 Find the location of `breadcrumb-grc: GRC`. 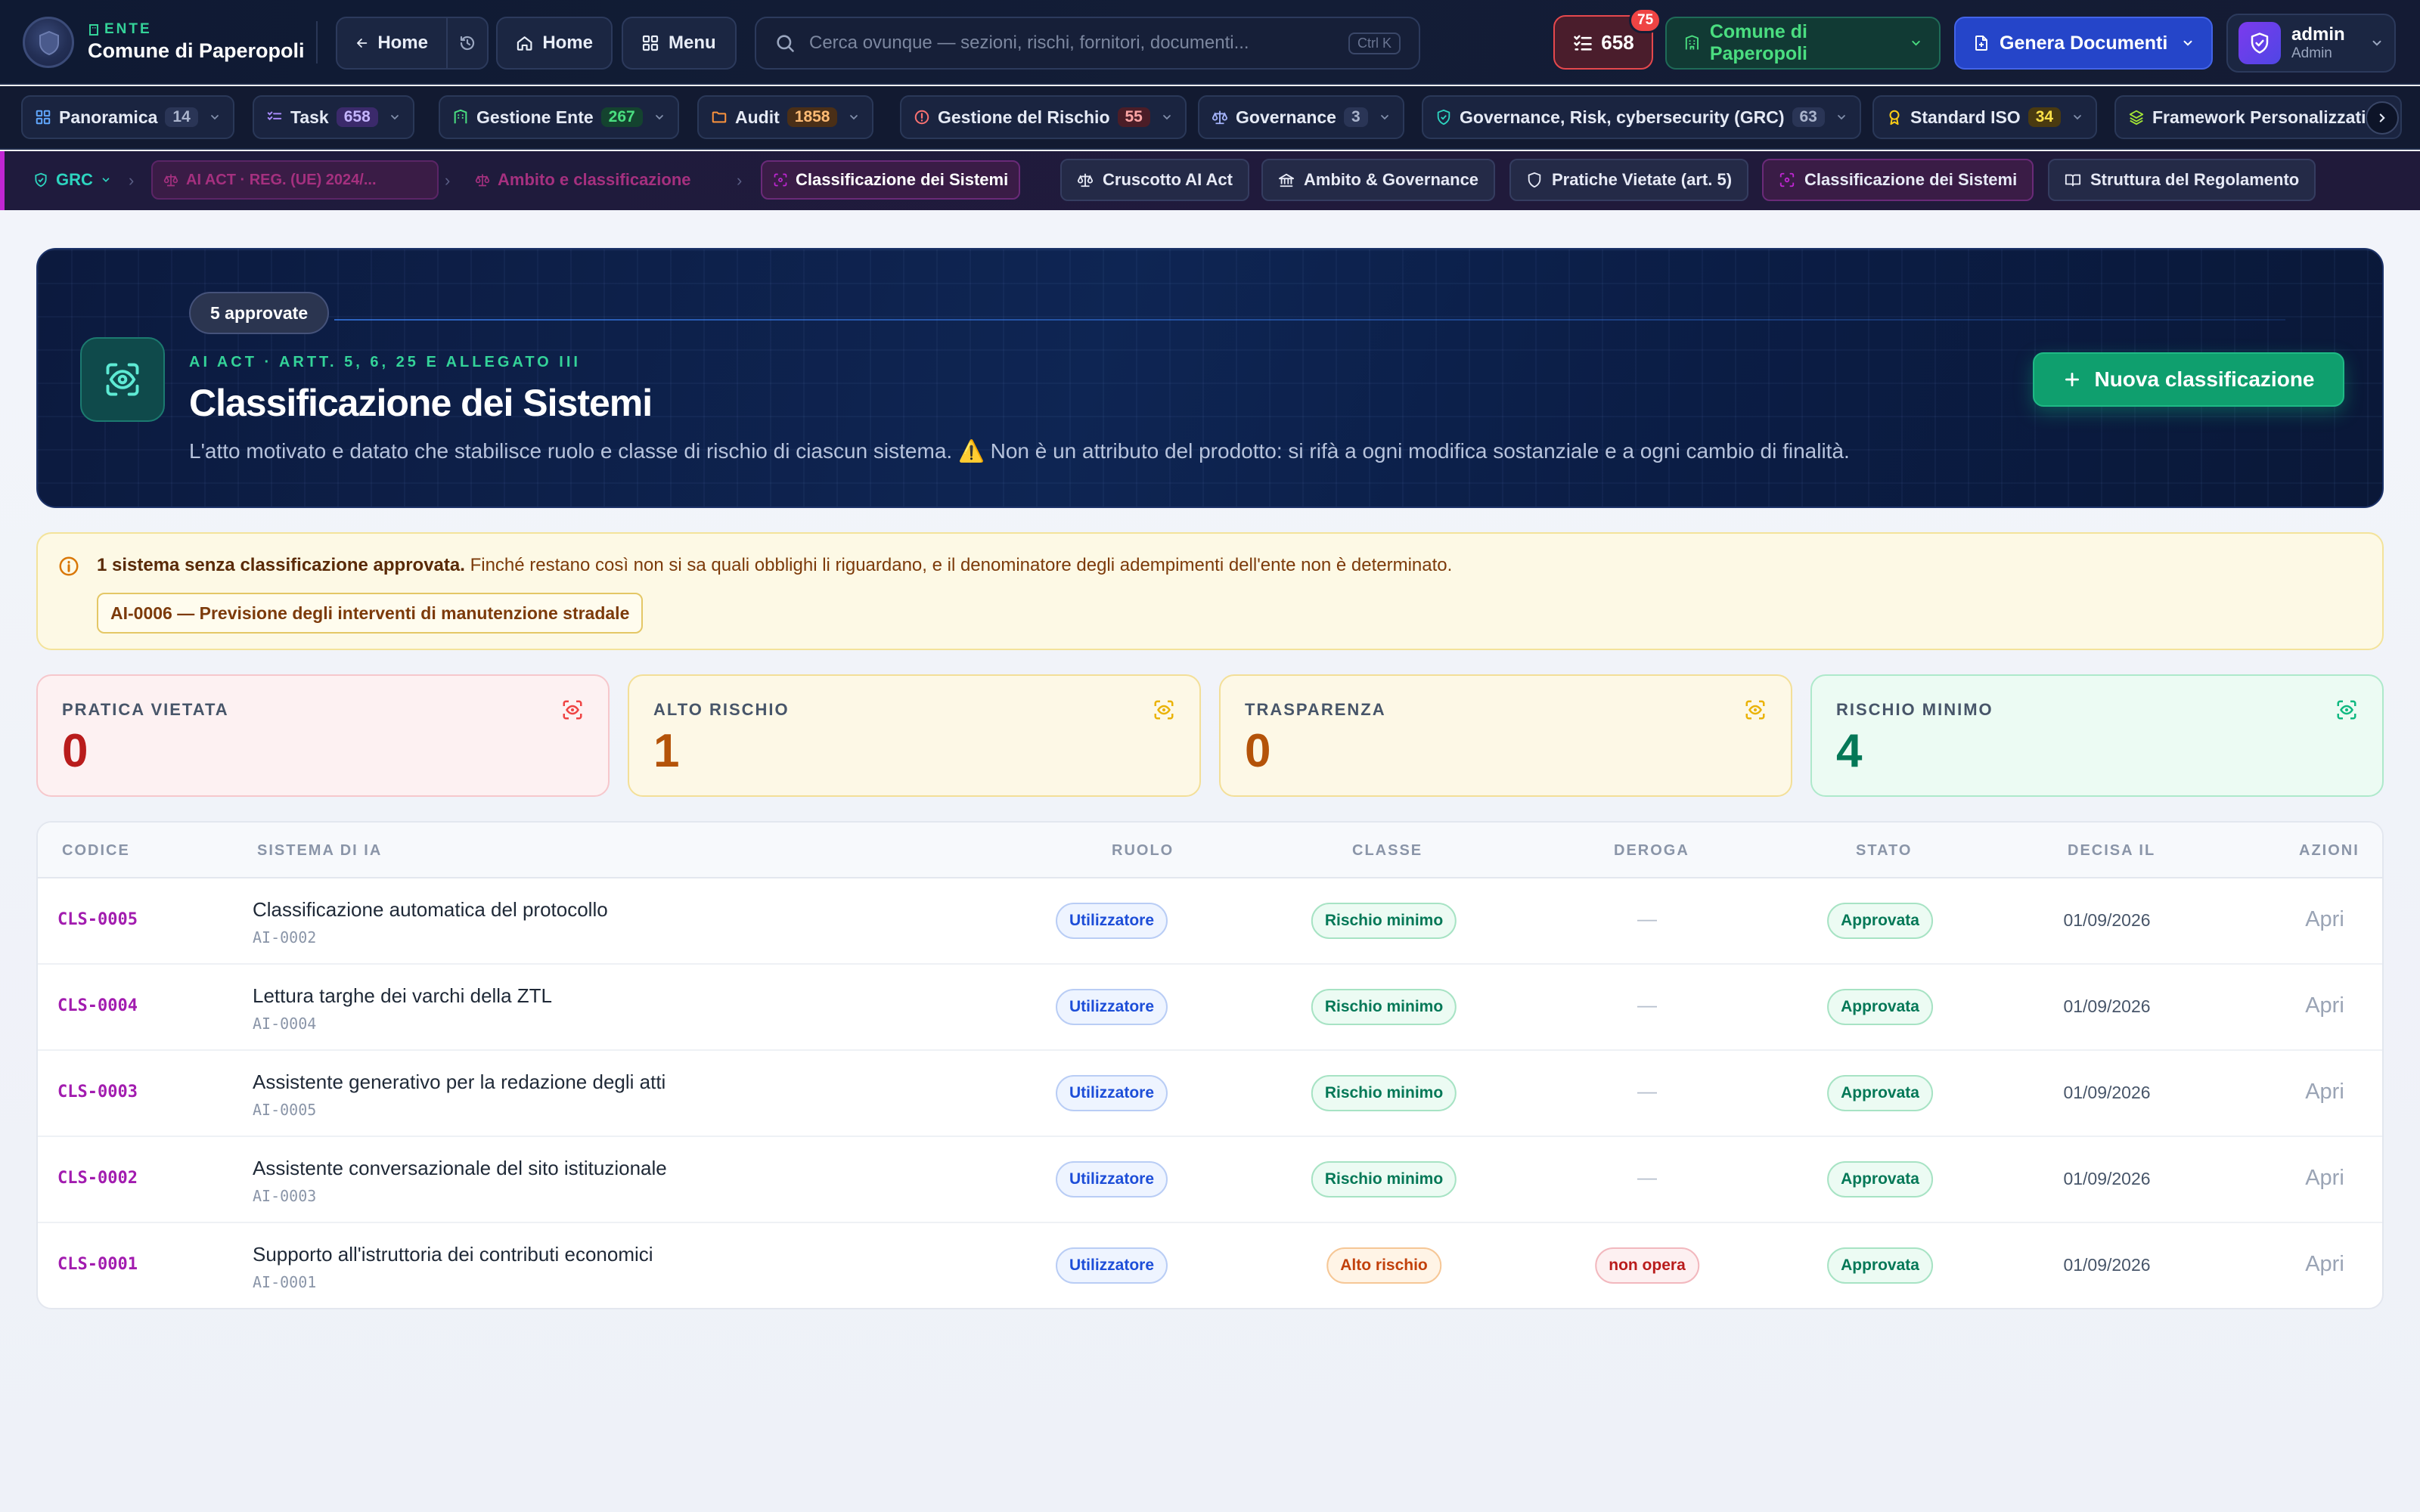

breadcrumb-grc: GRC is located at coordinates (72, 180).